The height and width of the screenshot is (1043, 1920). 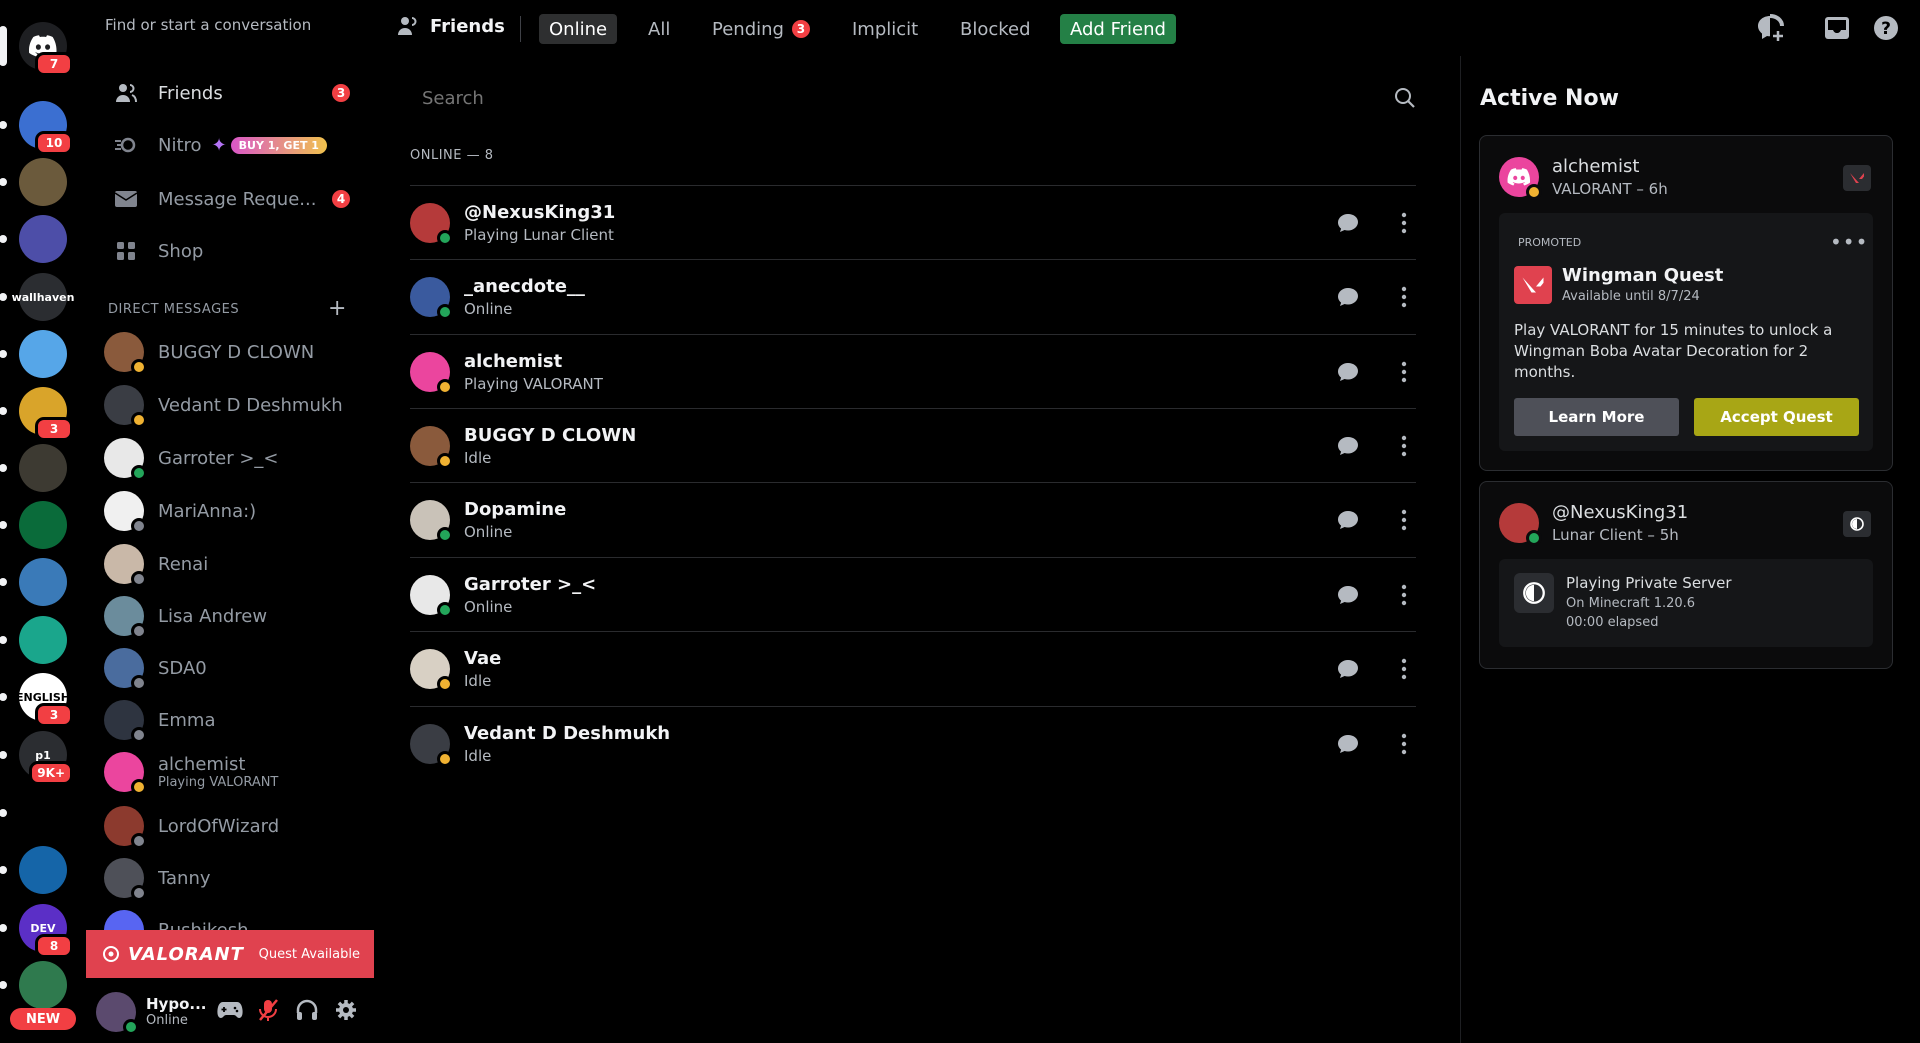 I want to click on dm-text: Vedant D Deshmukh, so click(x=243, y=405).